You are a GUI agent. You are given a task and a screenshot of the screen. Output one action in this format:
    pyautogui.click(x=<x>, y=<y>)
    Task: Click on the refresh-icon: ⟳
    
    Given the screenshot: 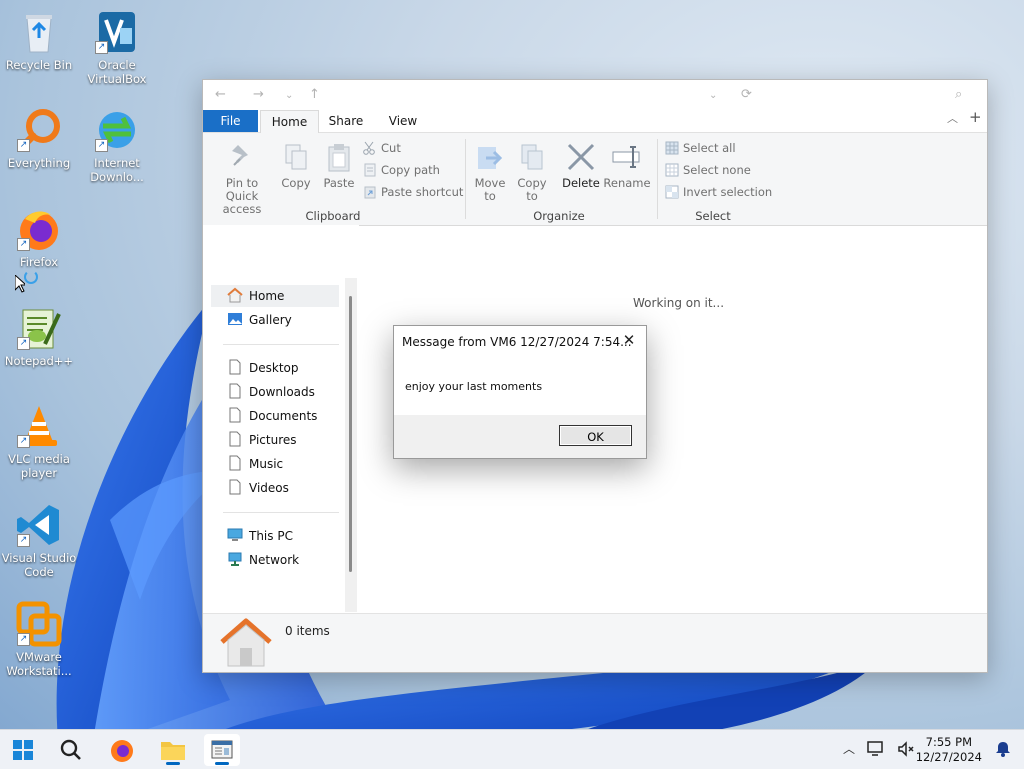 What is the action you would take?
    pyautogui.click(x=746, y=94)
    